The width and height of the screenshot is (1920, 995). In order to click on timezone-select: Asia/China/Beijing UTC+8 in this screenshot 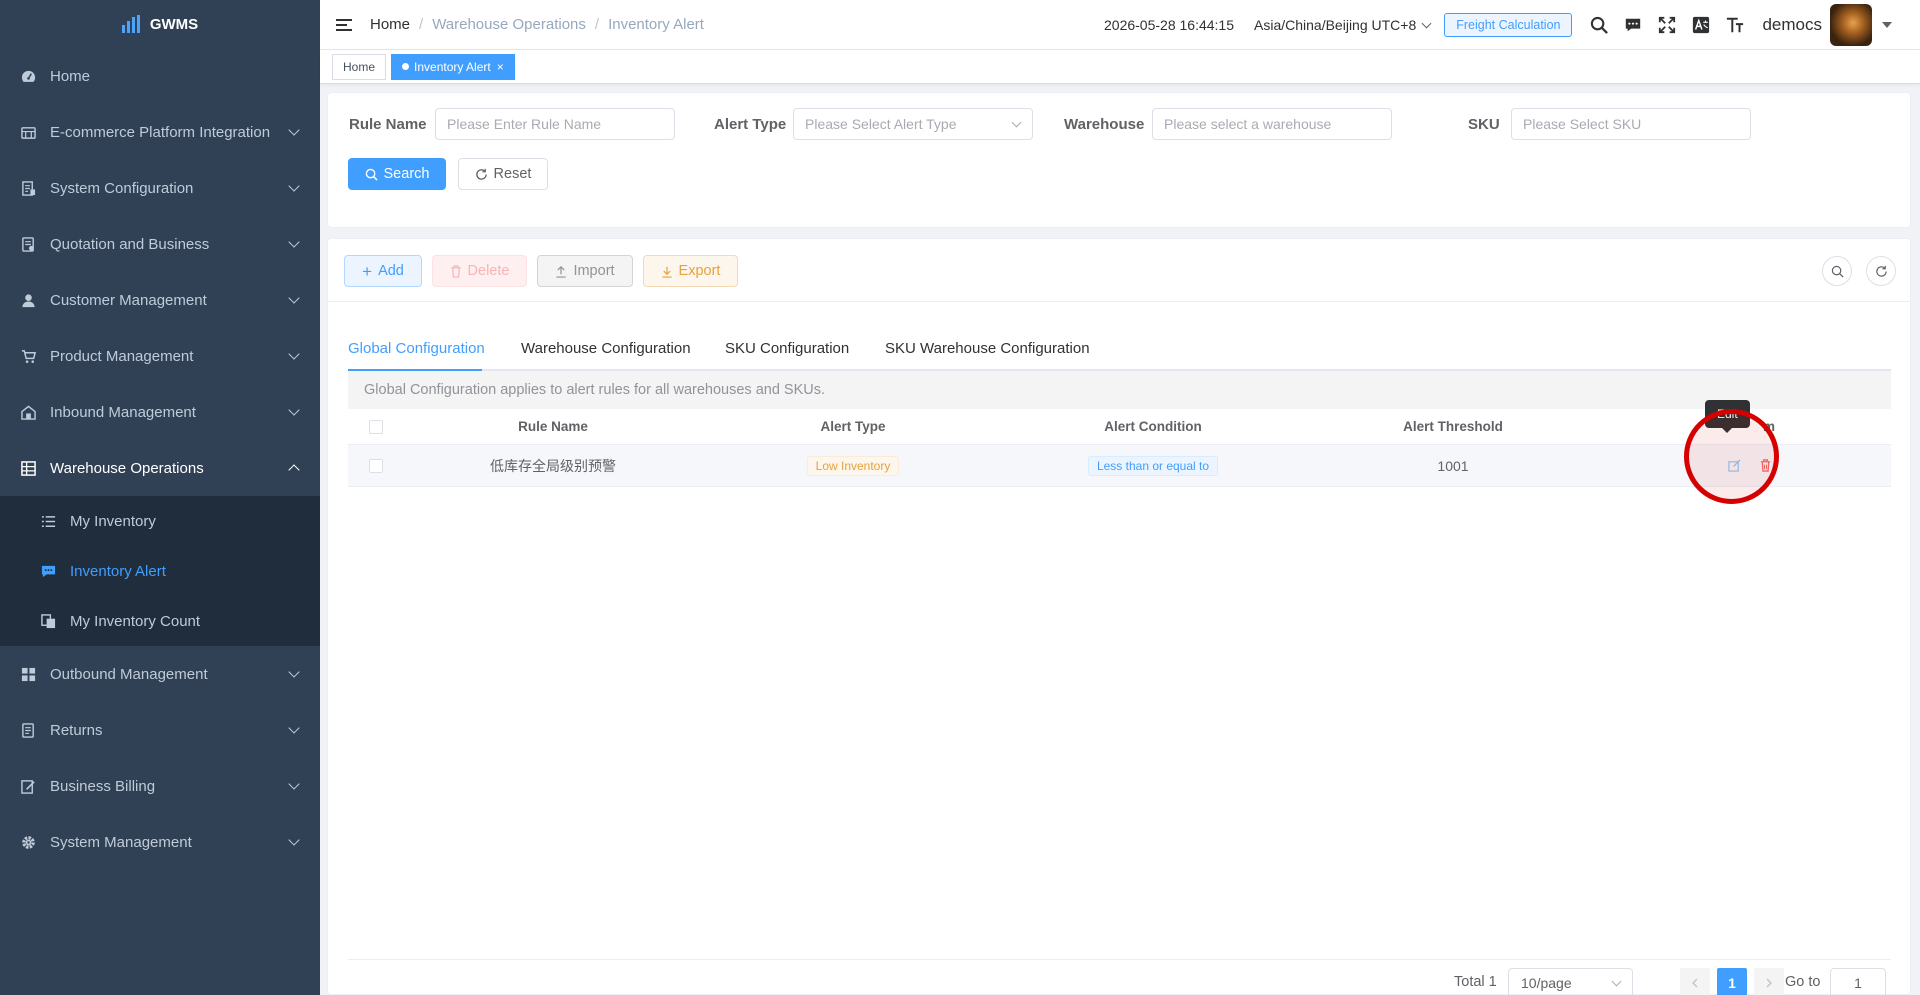, I will do `click(1343, 25)`.